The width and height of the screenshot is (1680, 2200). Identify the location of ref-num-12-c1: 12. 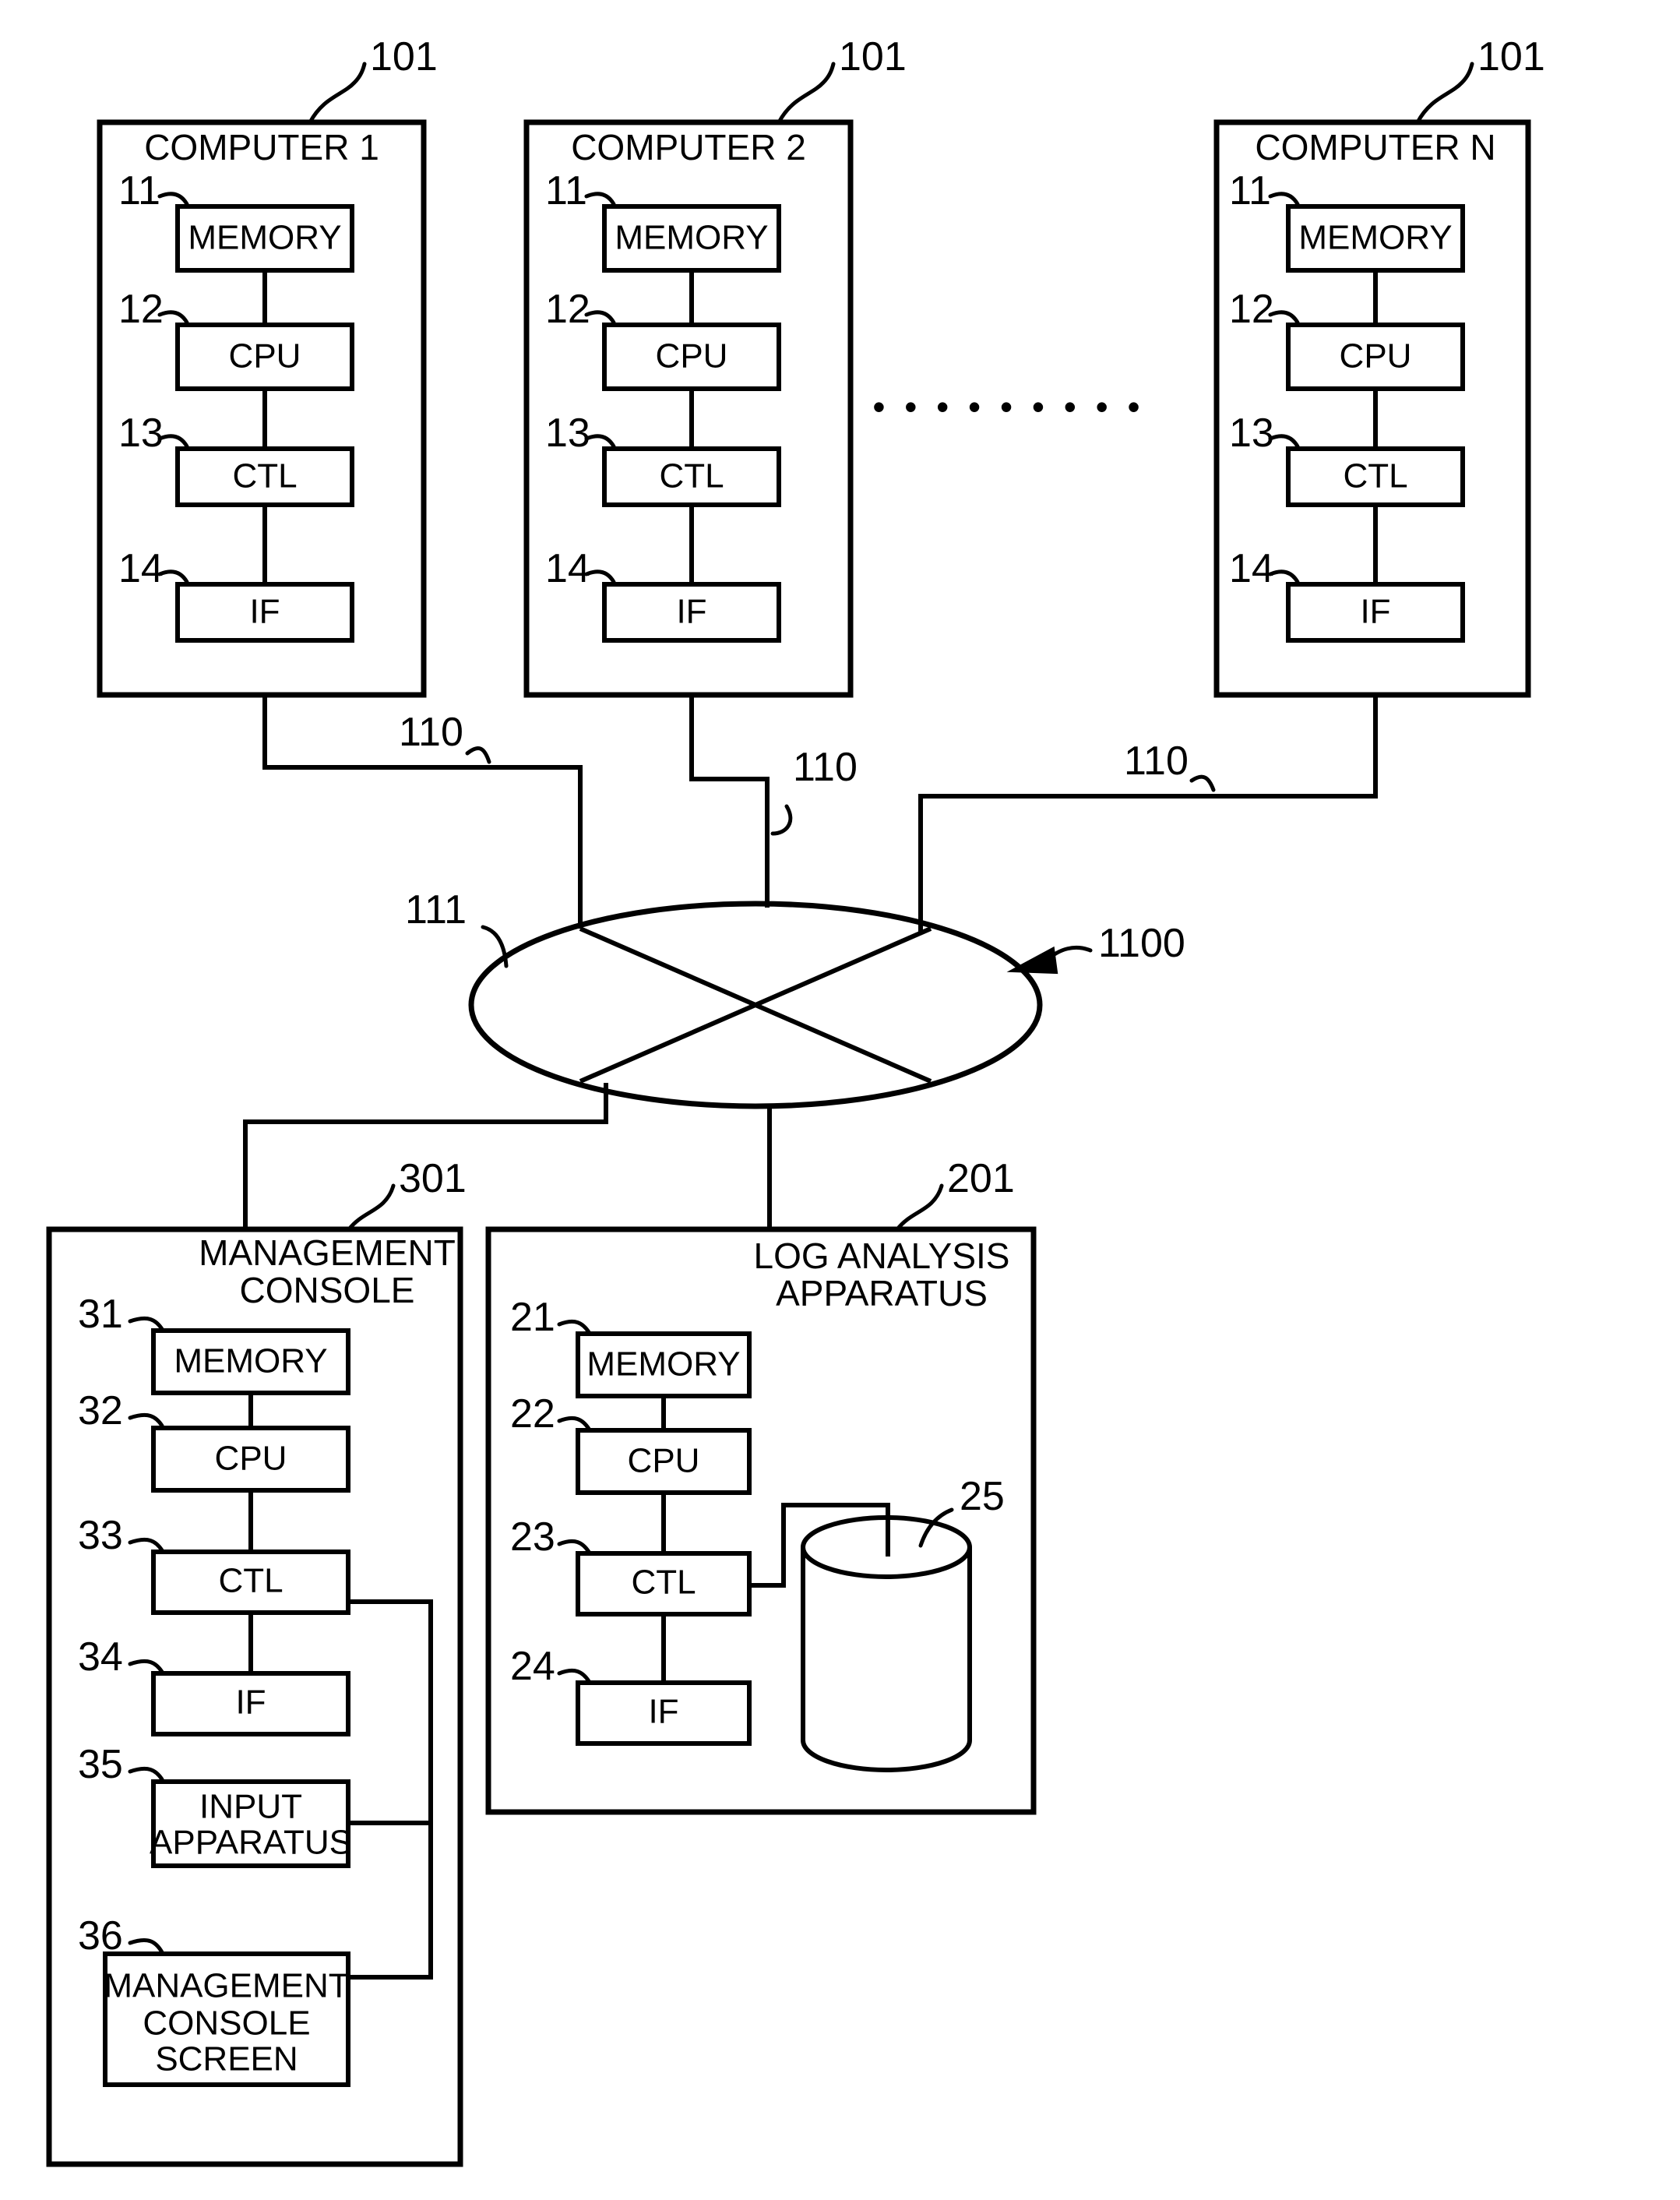
(141, 309).